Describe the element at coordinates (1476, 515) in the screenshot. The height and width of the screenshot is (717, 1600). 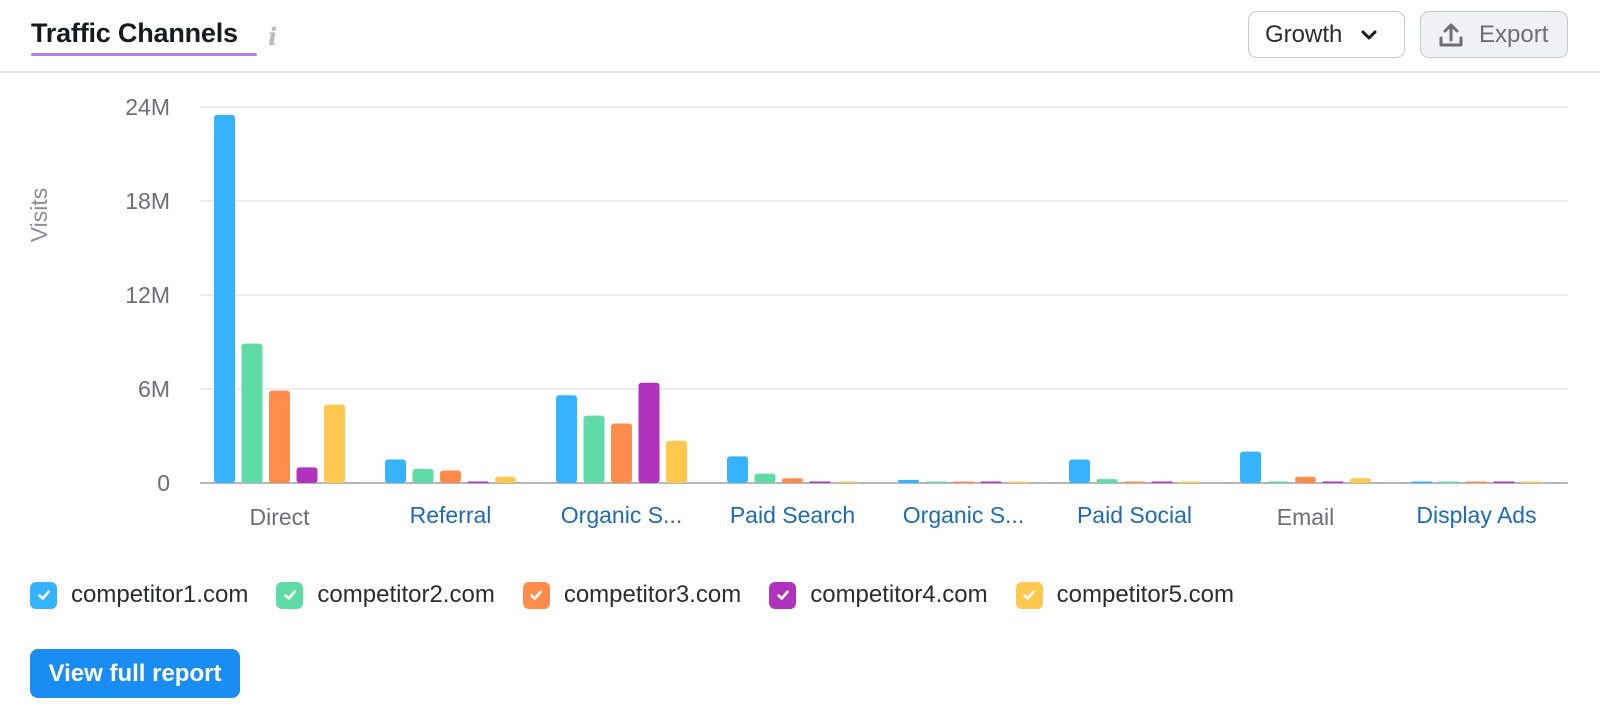
I see `x-category-label: Display Ads` at that location.